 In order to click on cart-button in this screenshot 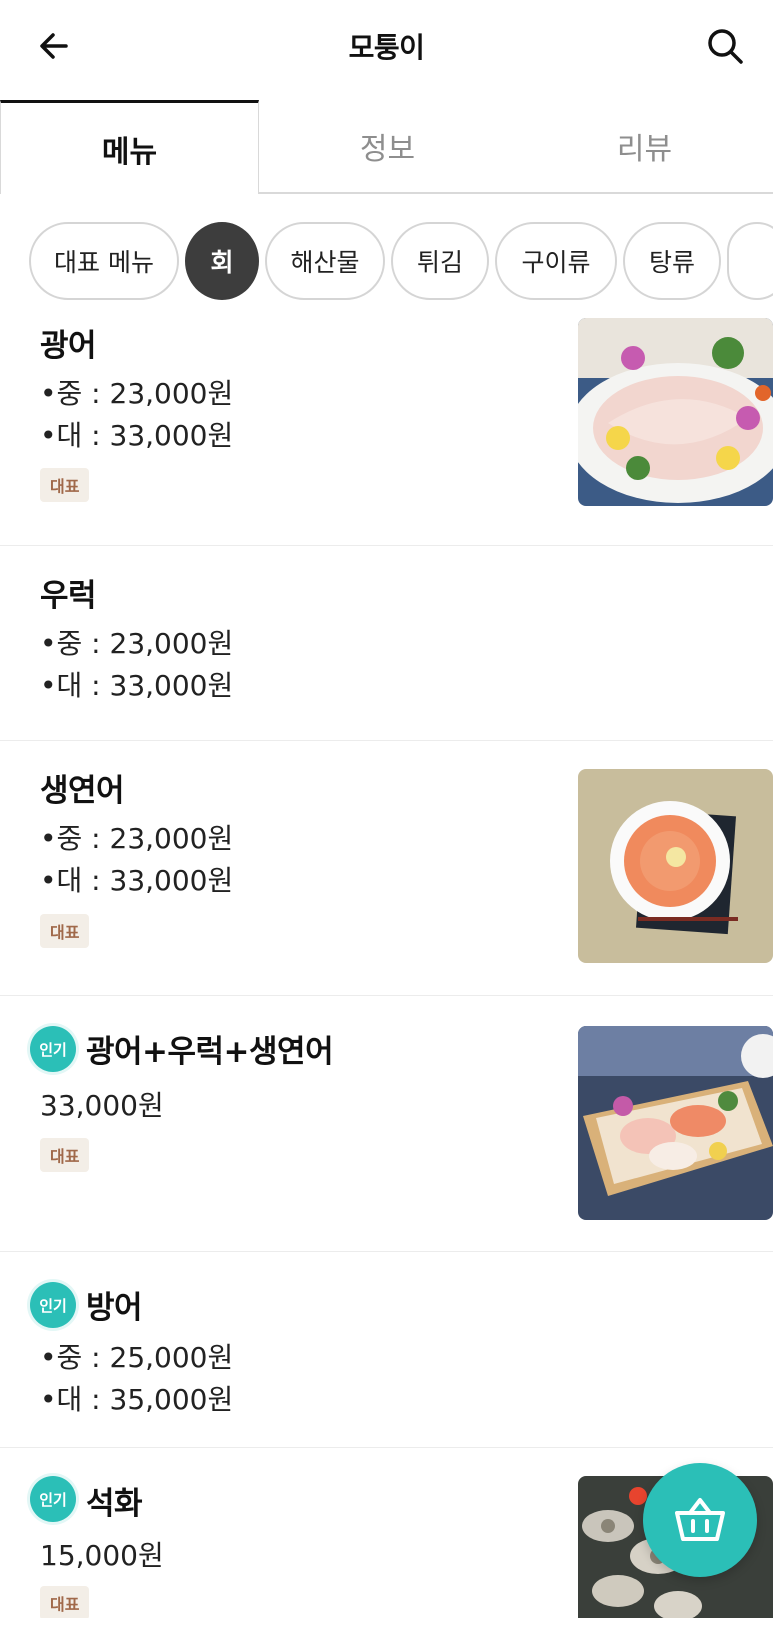, I will do `click(700, 1520)`.